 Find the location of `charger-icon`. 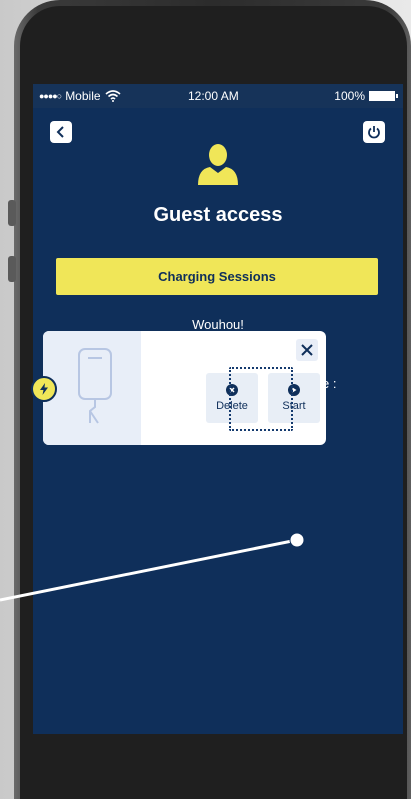

charger-icon is located at coordinates (95, 386).